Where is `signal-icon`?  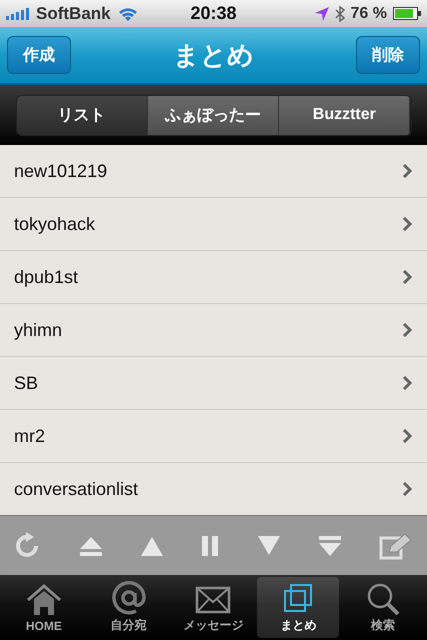
signal-icon is located at coordinates (18, 14).